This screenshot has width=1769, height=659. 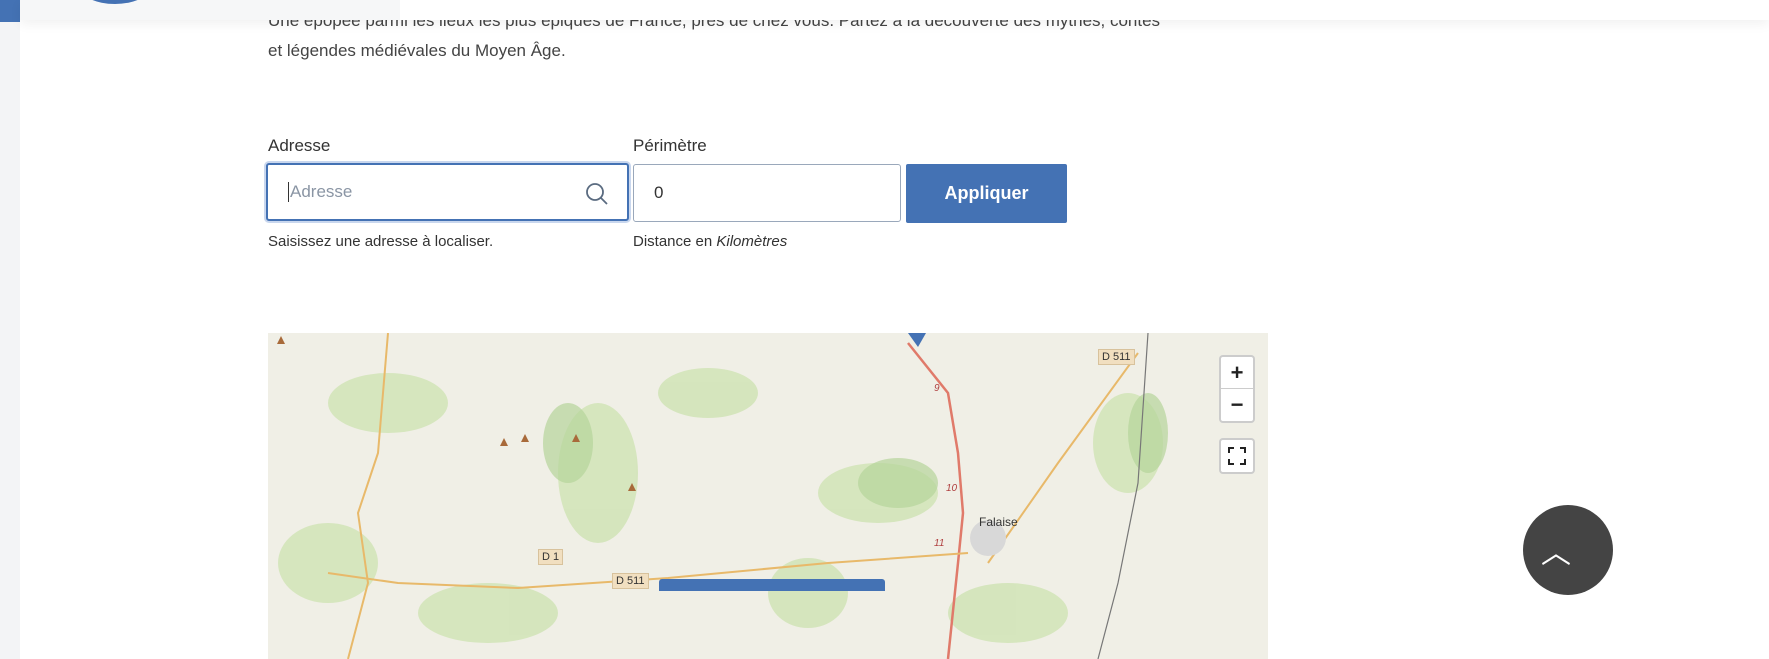 I want to click on perimeter-help-prefix: Distance en, so click(x=675, y=241).